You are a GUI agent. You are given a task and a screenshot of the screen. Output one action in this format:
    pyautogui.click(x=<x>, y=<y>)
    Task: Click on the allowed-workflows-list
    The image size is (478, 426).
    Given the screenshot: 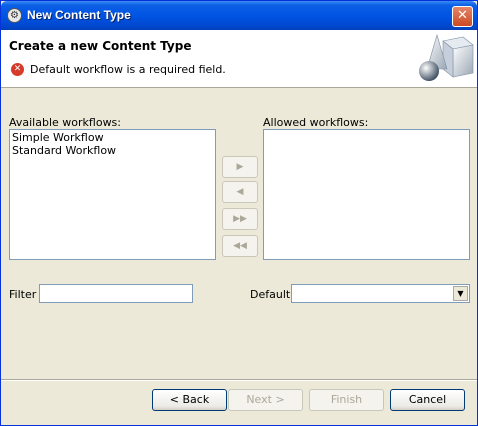 What is the action you would take?
    pyautogui.click(x=366, y=194)
    